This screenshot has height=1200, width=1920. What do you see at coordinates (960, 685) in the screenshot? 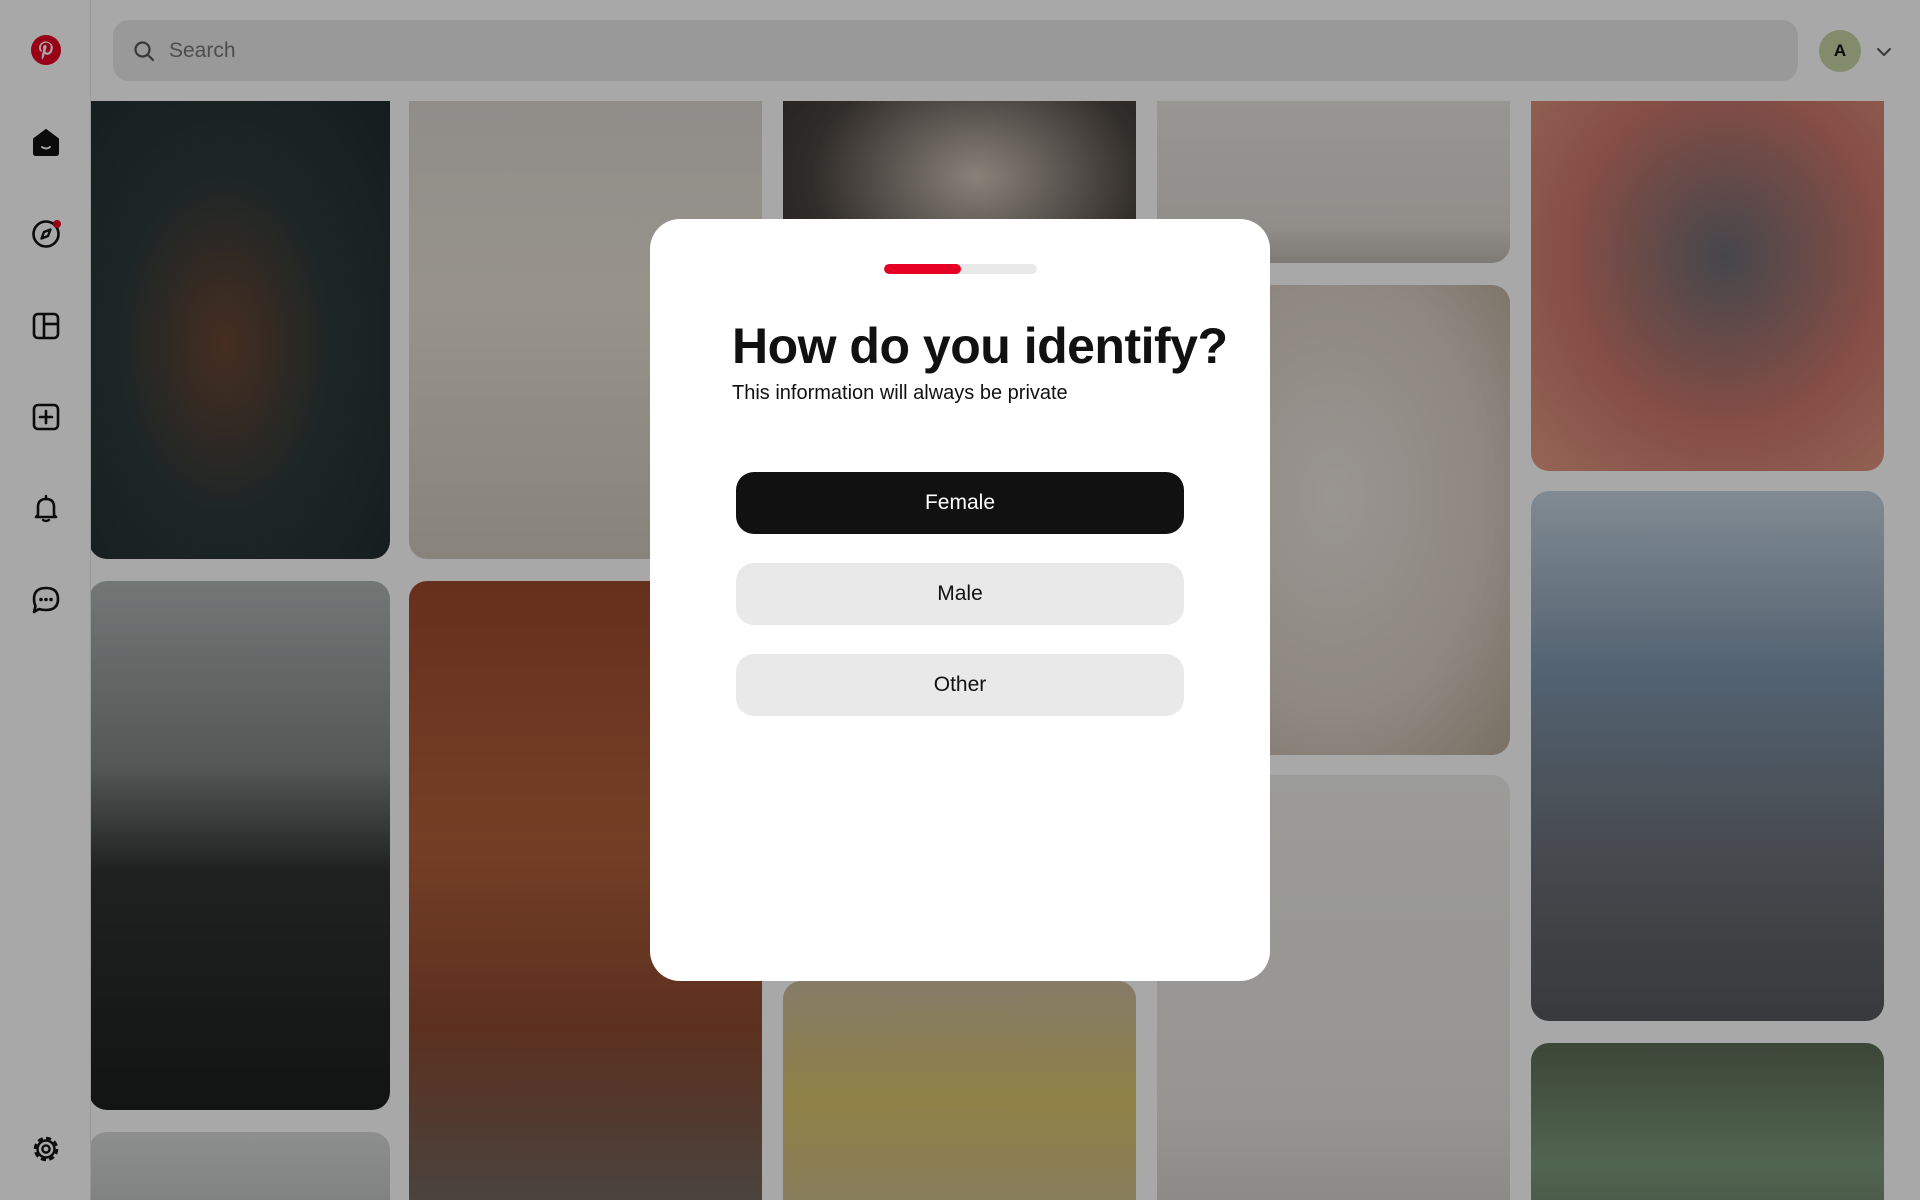
I see `other-button: Other` at bounding box center [960, 685].